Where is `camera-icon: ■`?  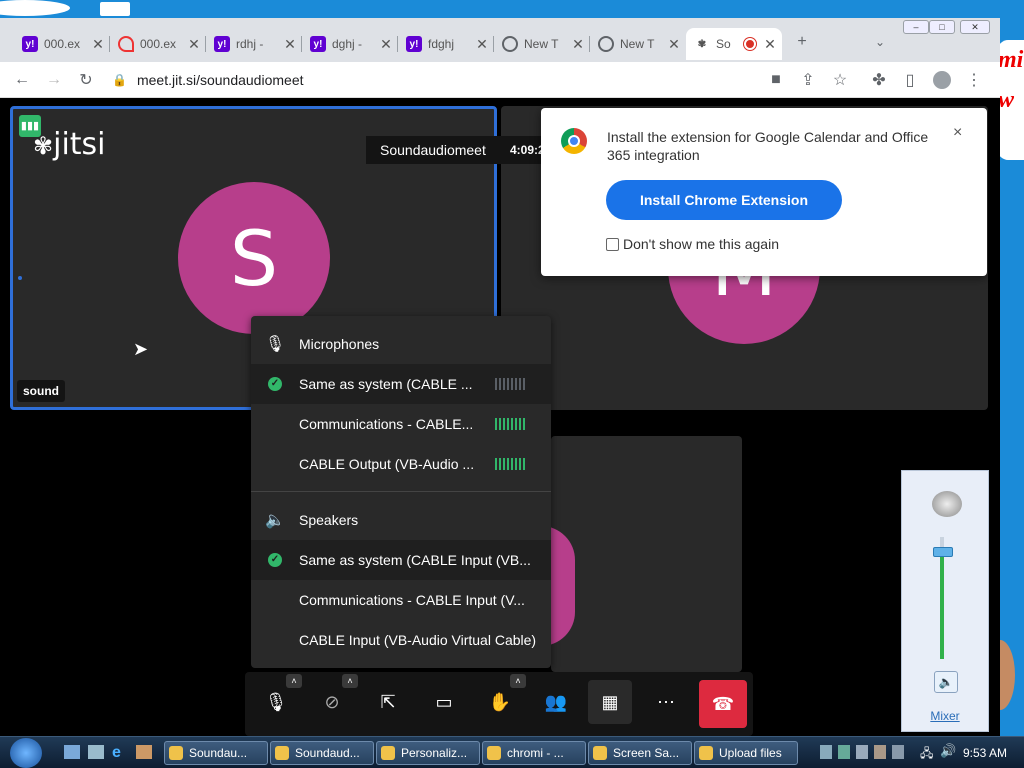 camera-icon: ■ is located at coordinates (776, 80).